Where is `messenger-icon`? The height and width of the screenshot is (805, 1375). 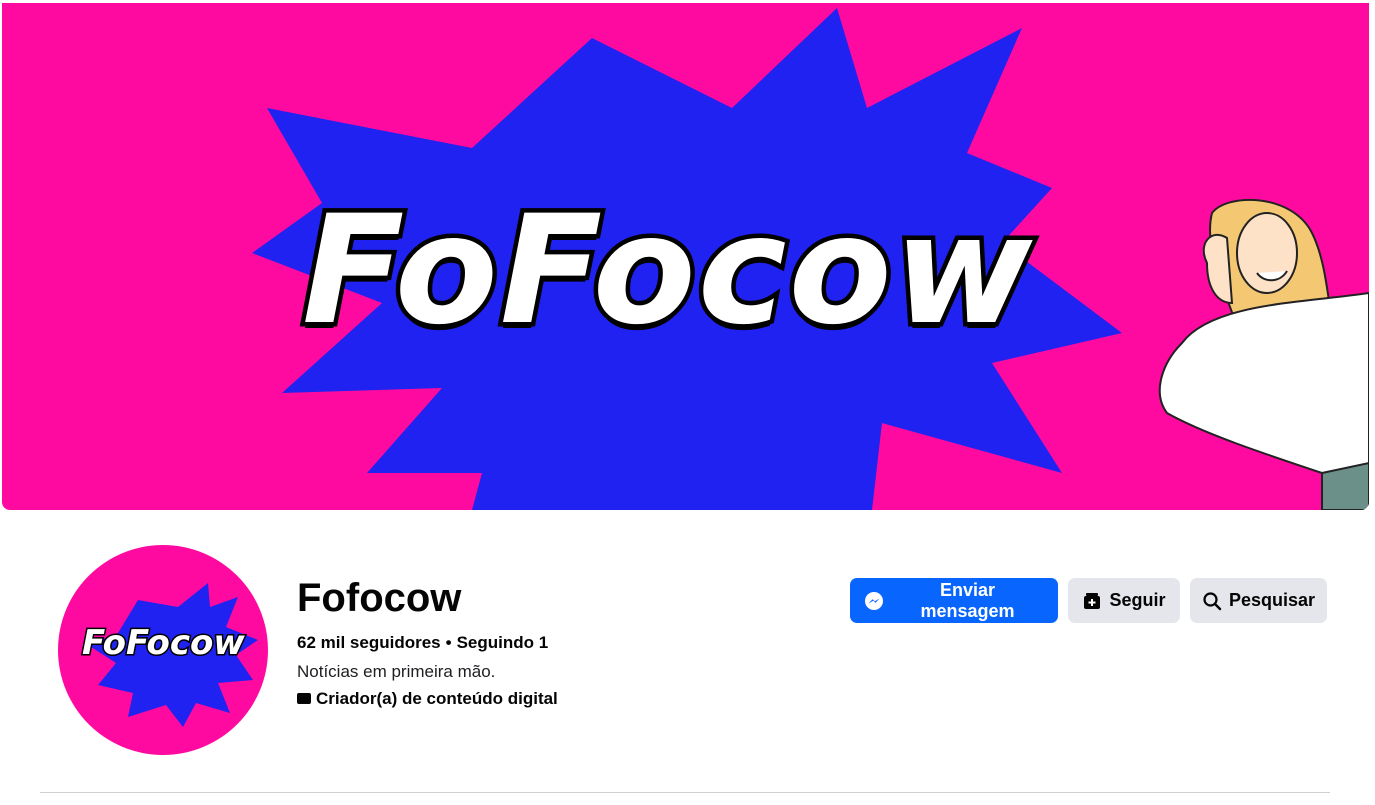
messenger-icon is located at coordinates (874, 601).